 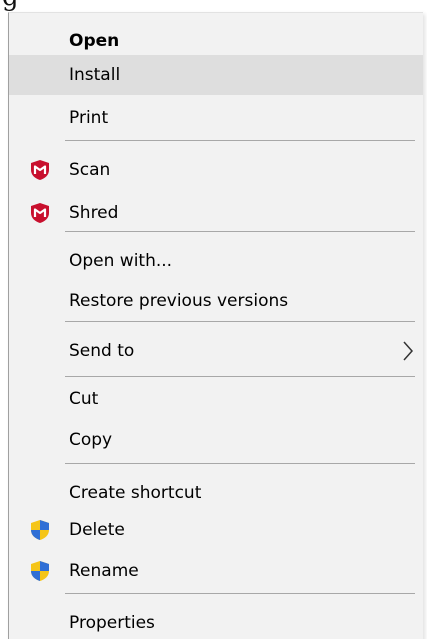 What do you see at coordinates (97, 530) in the screenshot?
I see `menu-item-delete-label: Delete` at bounding box center [97, 530].